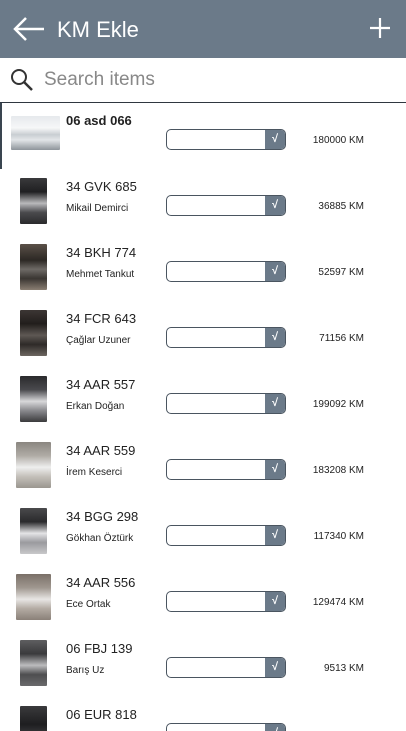 The width and height of the screenshot is (406, 731). Describe the element at coordinates (338, 404) in the screenshot. I see `km-value: 199092 KM` at that location.